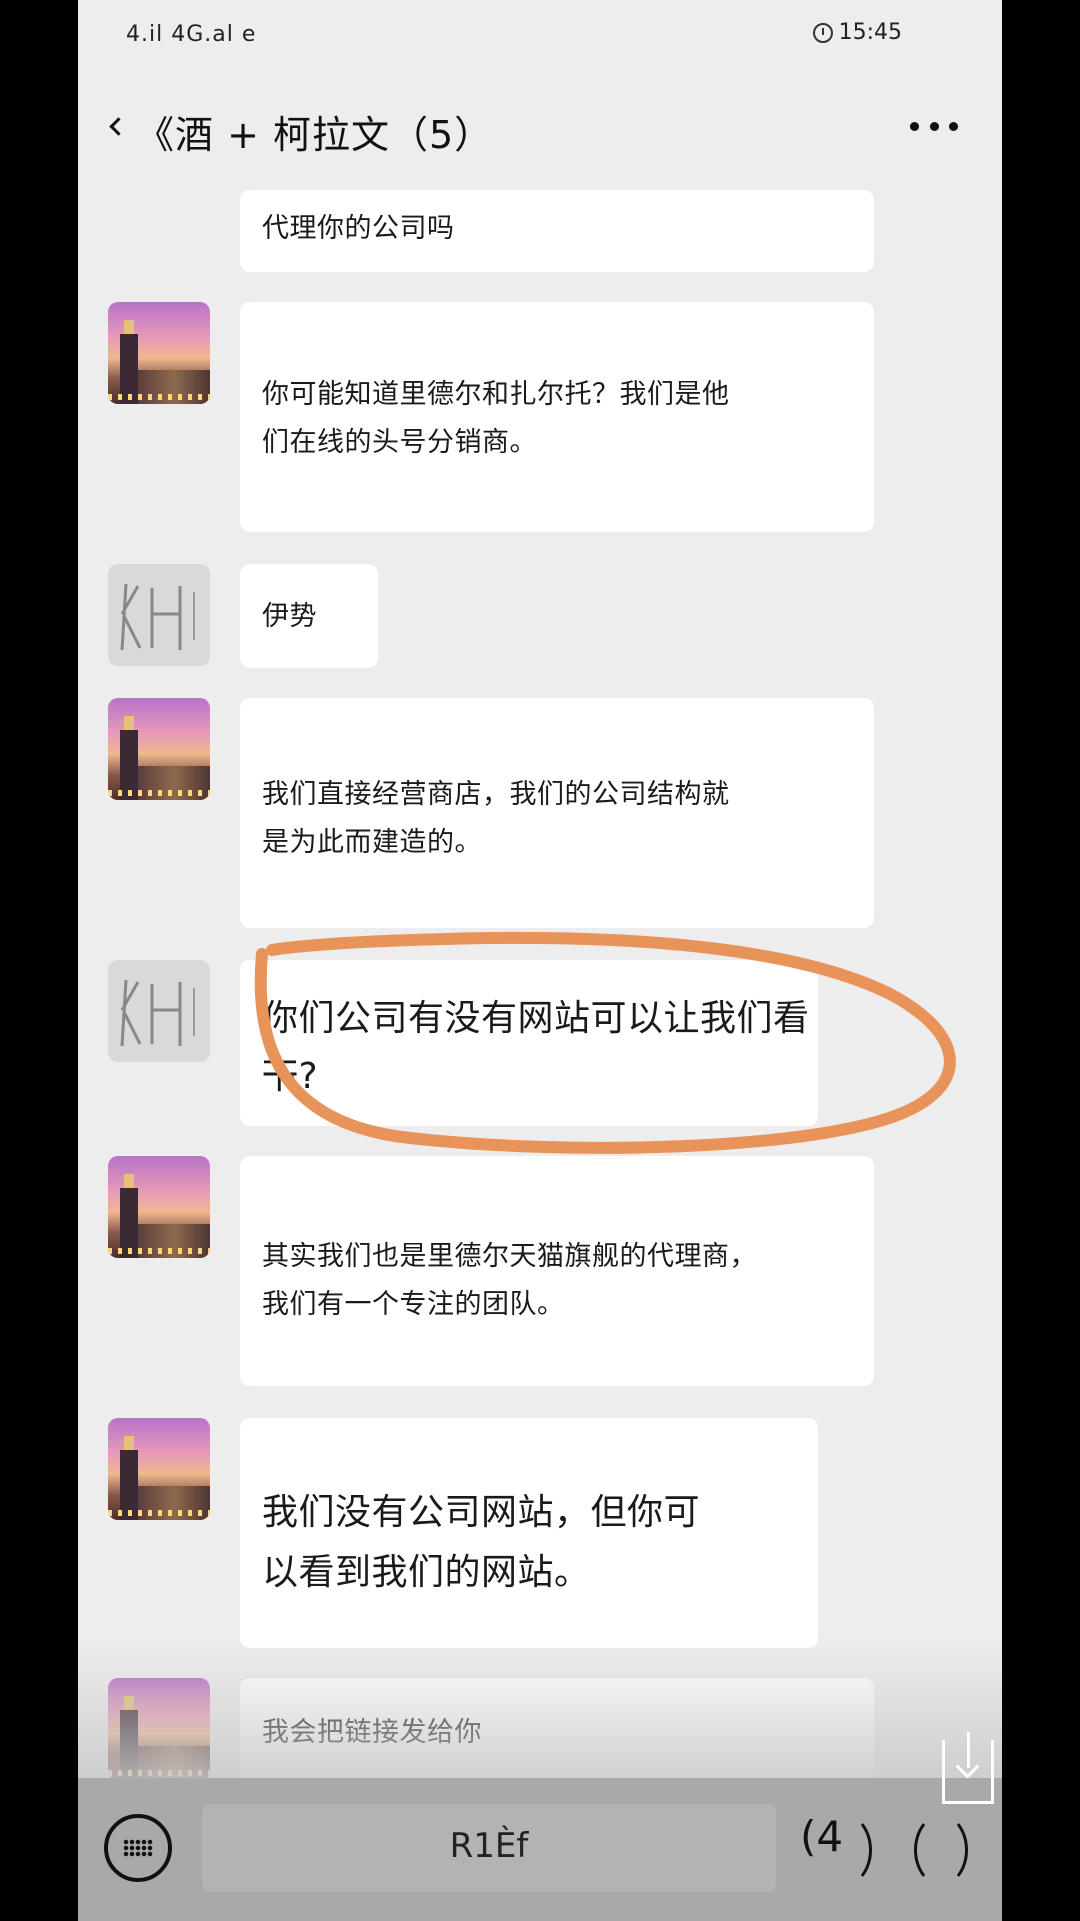 Image resolution: width=1080 pixels, height=1921 pixels. I want to click on chat-header: 《酒 + 柯拉文（5）, so click(540, 130).